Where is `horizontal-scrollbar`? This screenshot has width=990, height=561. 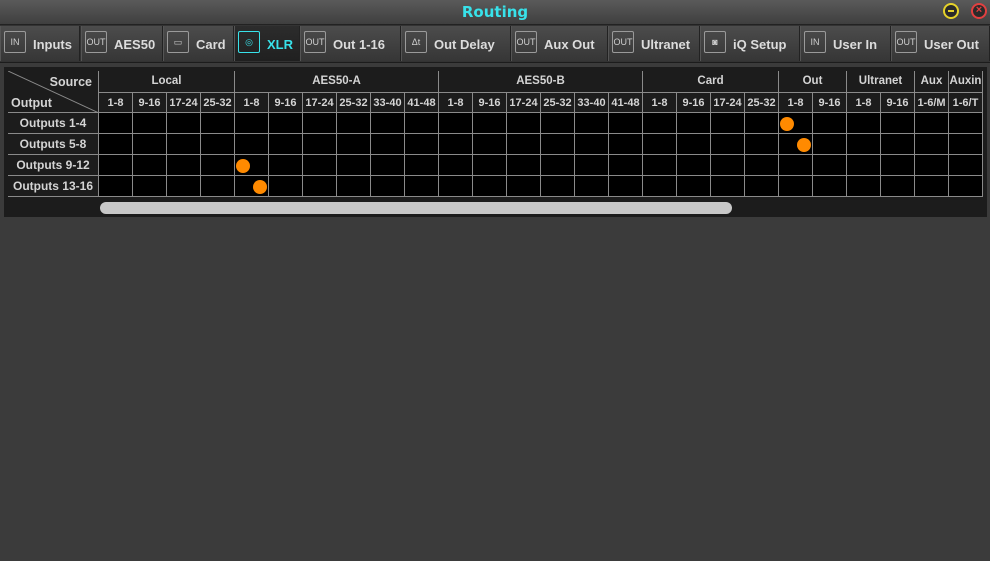 horizontal-scrollbar is located at coordinates (416, 208).